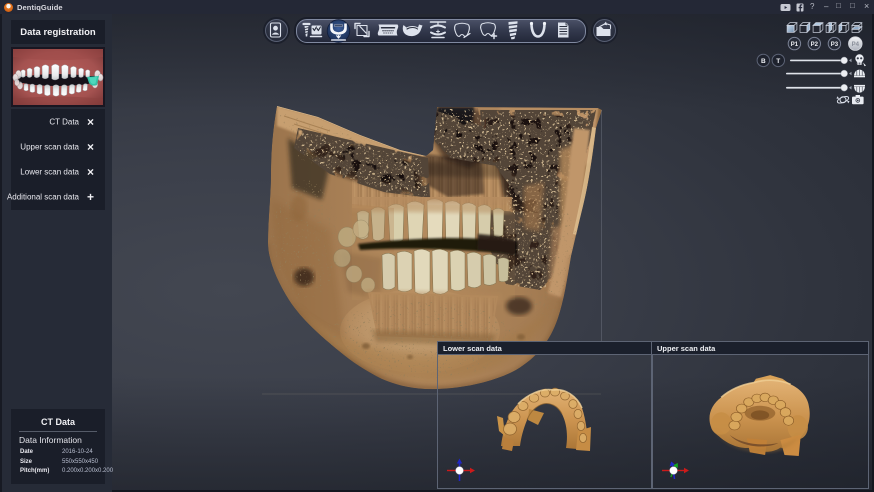 This screenshot has width=874, height=492. What do you see at coordinates (763, 61) in the screenshot?
I see `svg-text: B` at bounding box center [763, 61].